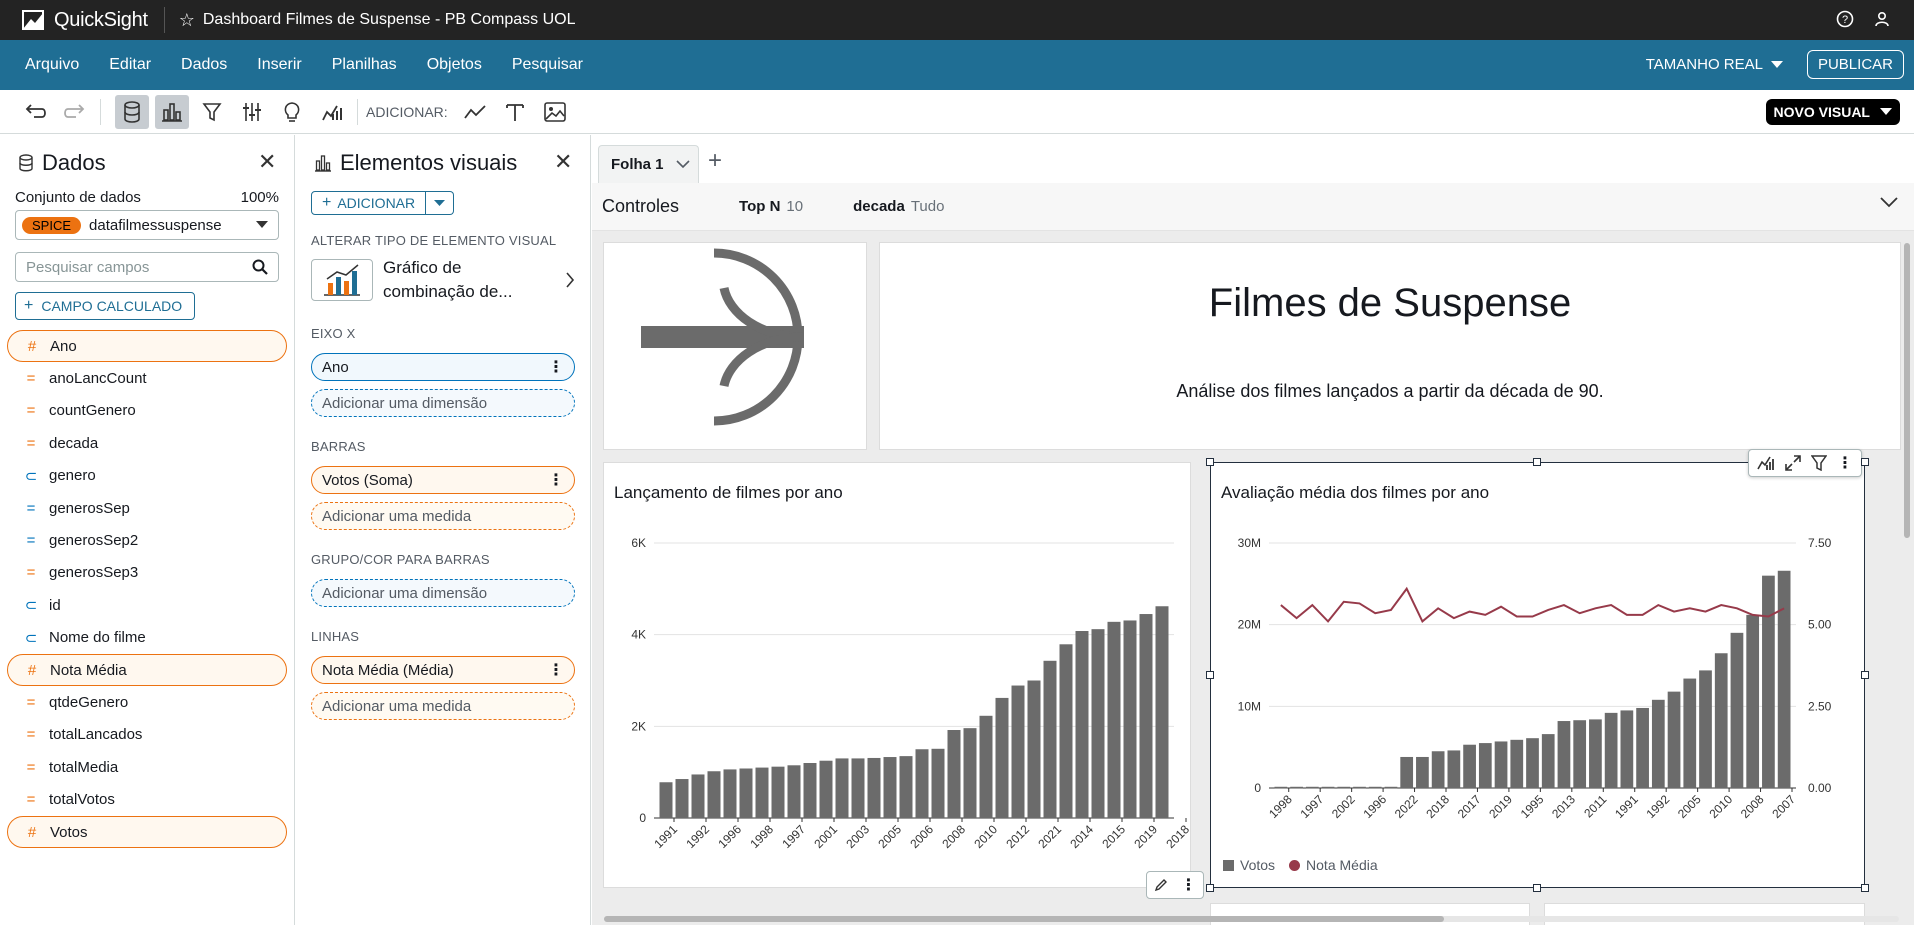  I want to click on add-line-chart-icon, so click(475, 112).